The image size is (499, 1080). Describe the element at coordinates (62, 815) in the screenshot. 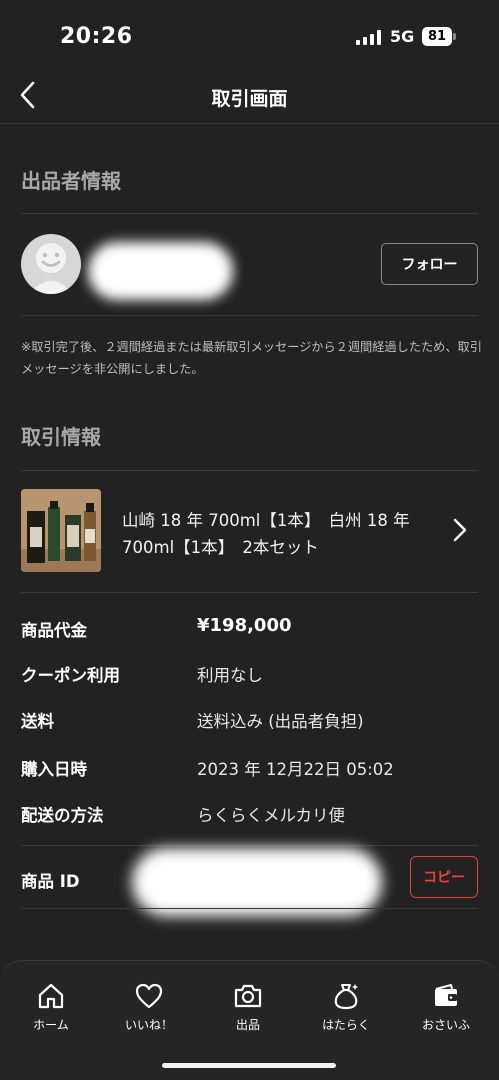

I see `shipping-method-label: 配送の方法` at that location.